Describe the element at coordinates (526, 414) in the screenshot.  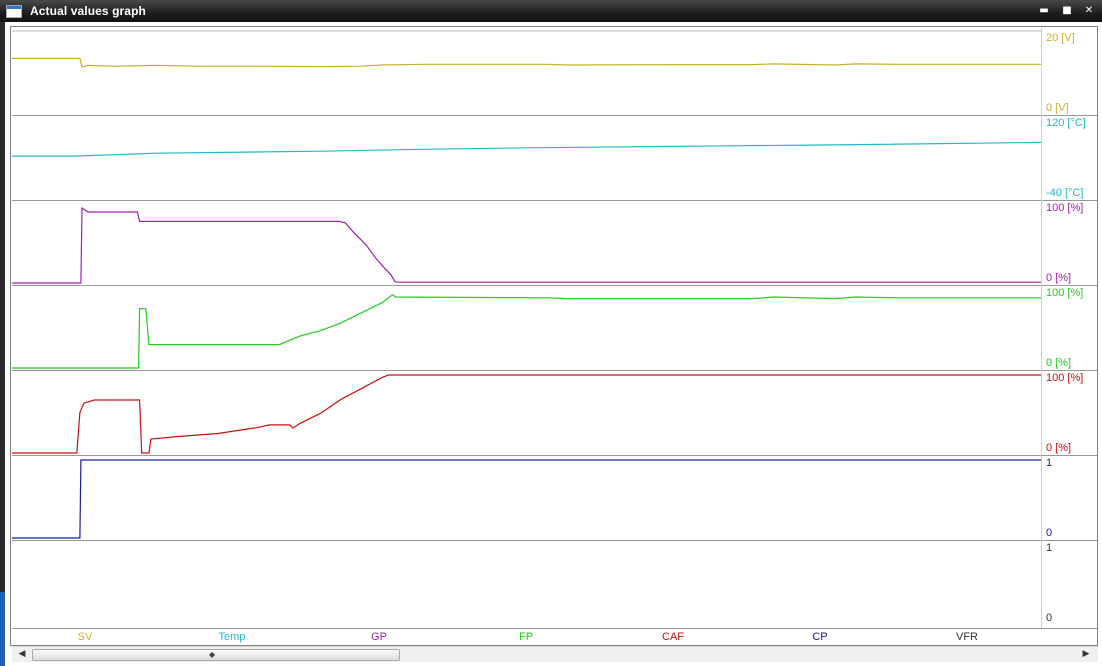
I see `caf-series-line` at that location.